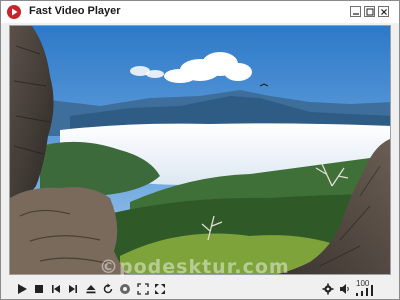 This screenshot has height=300, width=400. What do you see at coordinates (125, 289) in the screenshot?
I see `info-icon` at bounding box center [125, 289].